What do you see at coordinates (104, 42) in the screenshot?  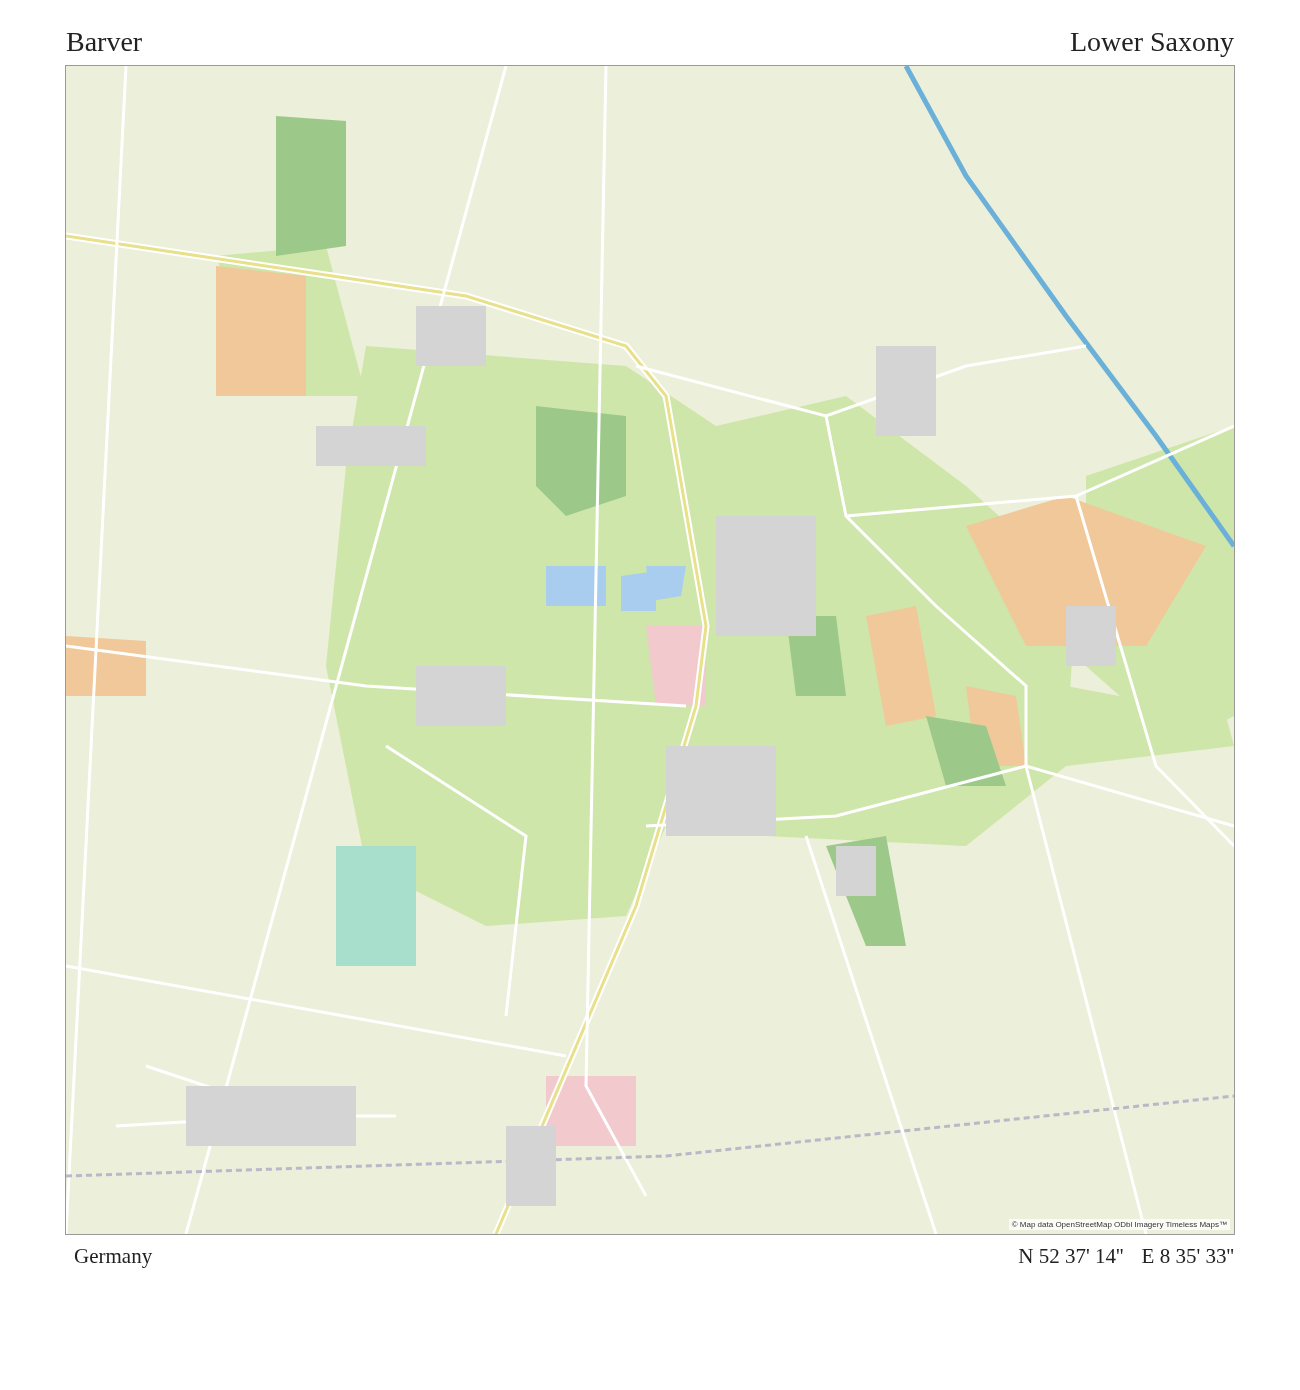 I see `place-title: Barver` at bounding box center [104, 42].